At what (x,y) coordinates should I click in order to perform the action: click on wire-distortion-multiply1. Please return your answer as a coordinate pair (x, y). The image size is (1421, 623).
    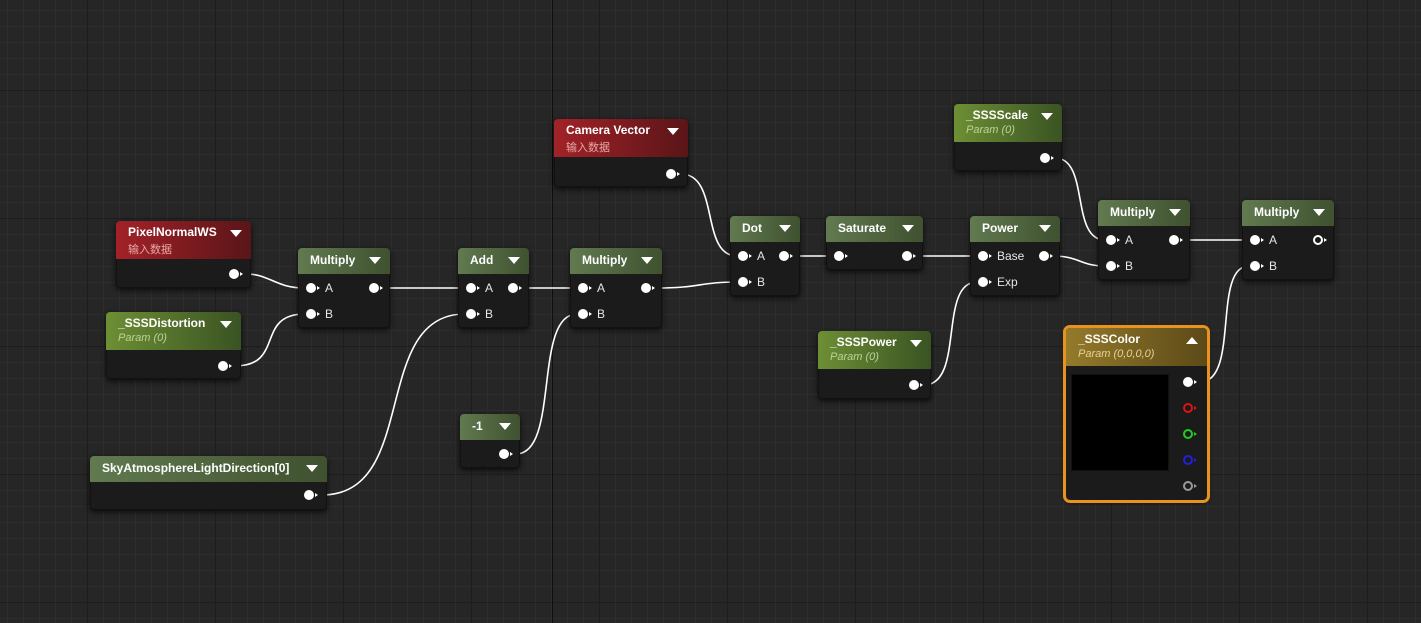
    Looking at the image, I should click on (270, 340).